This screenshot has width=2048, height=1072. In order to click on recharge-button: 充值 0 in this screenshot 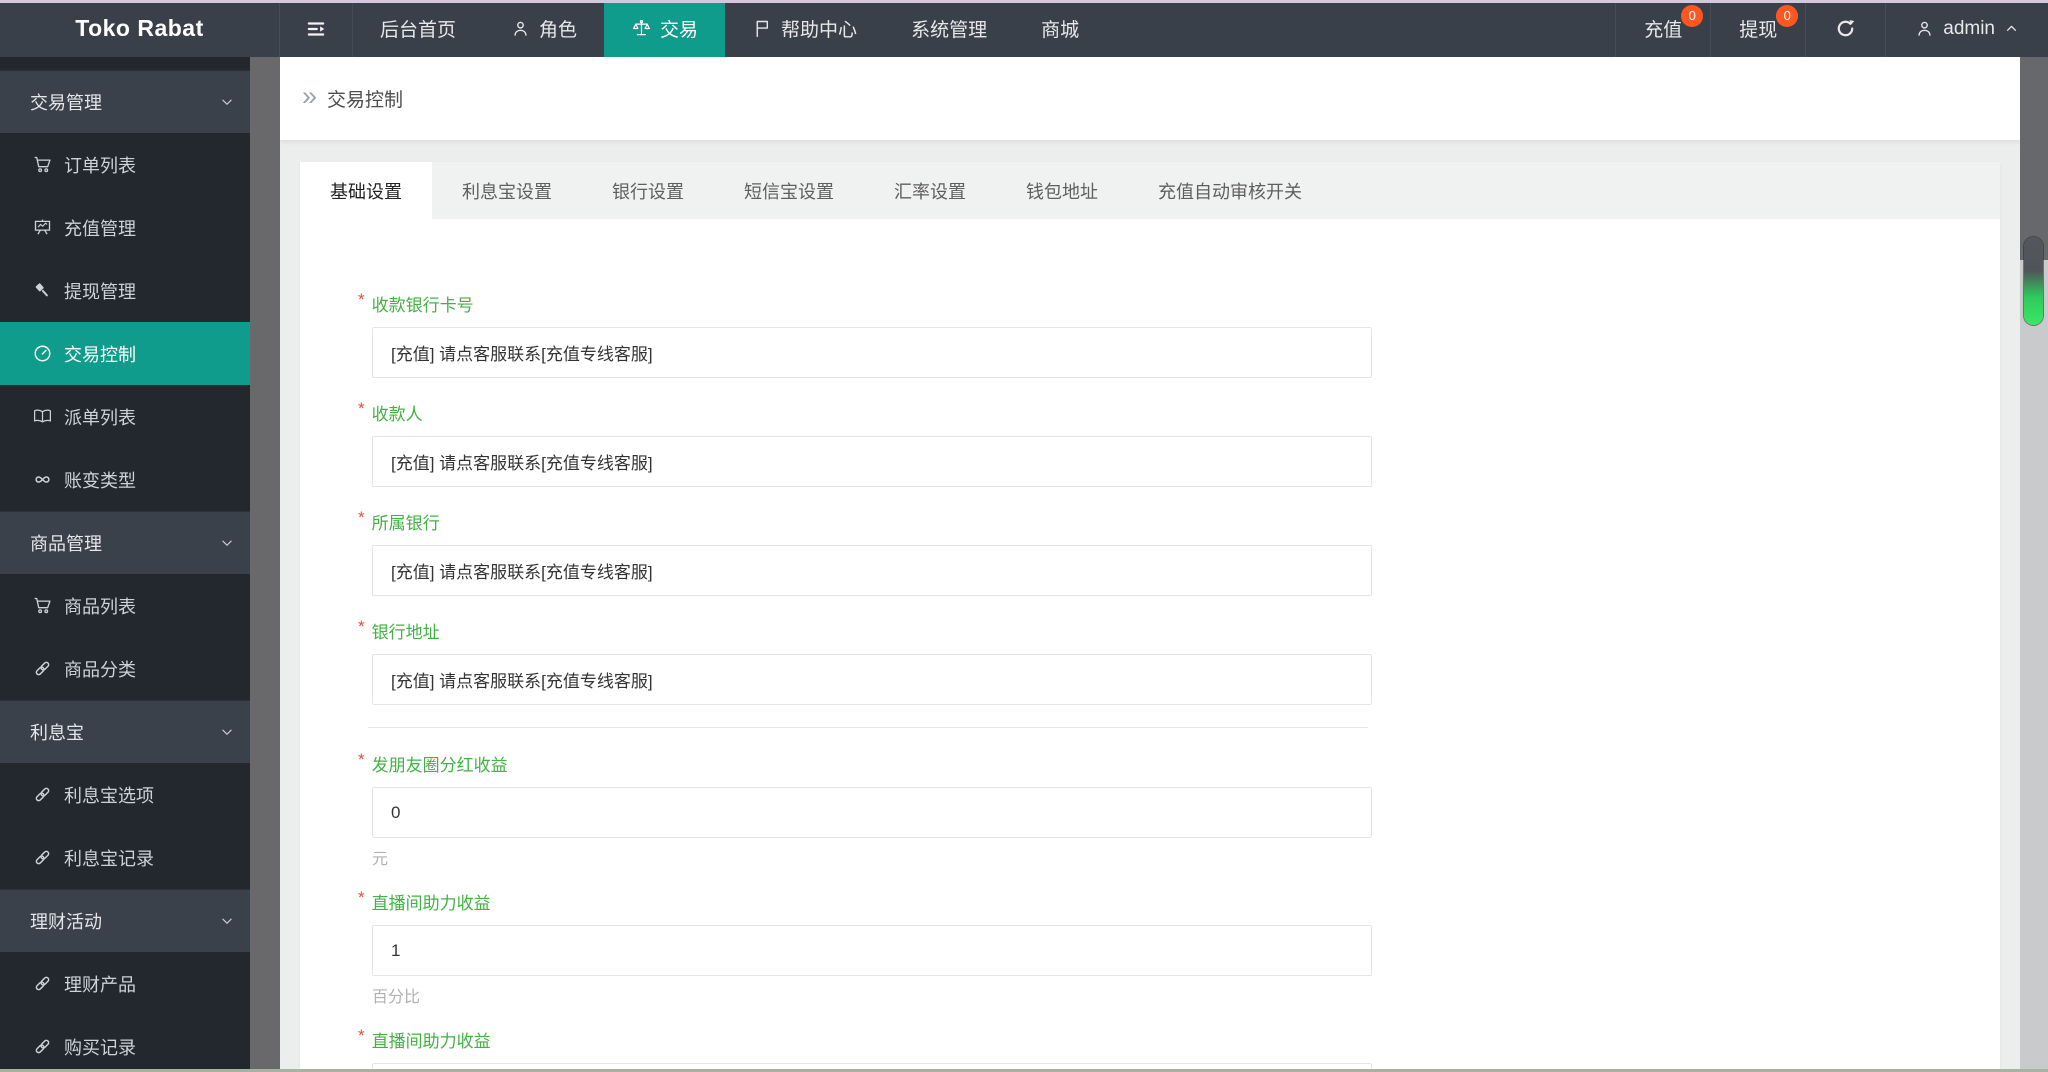, I will do `click(1662, 28)`.